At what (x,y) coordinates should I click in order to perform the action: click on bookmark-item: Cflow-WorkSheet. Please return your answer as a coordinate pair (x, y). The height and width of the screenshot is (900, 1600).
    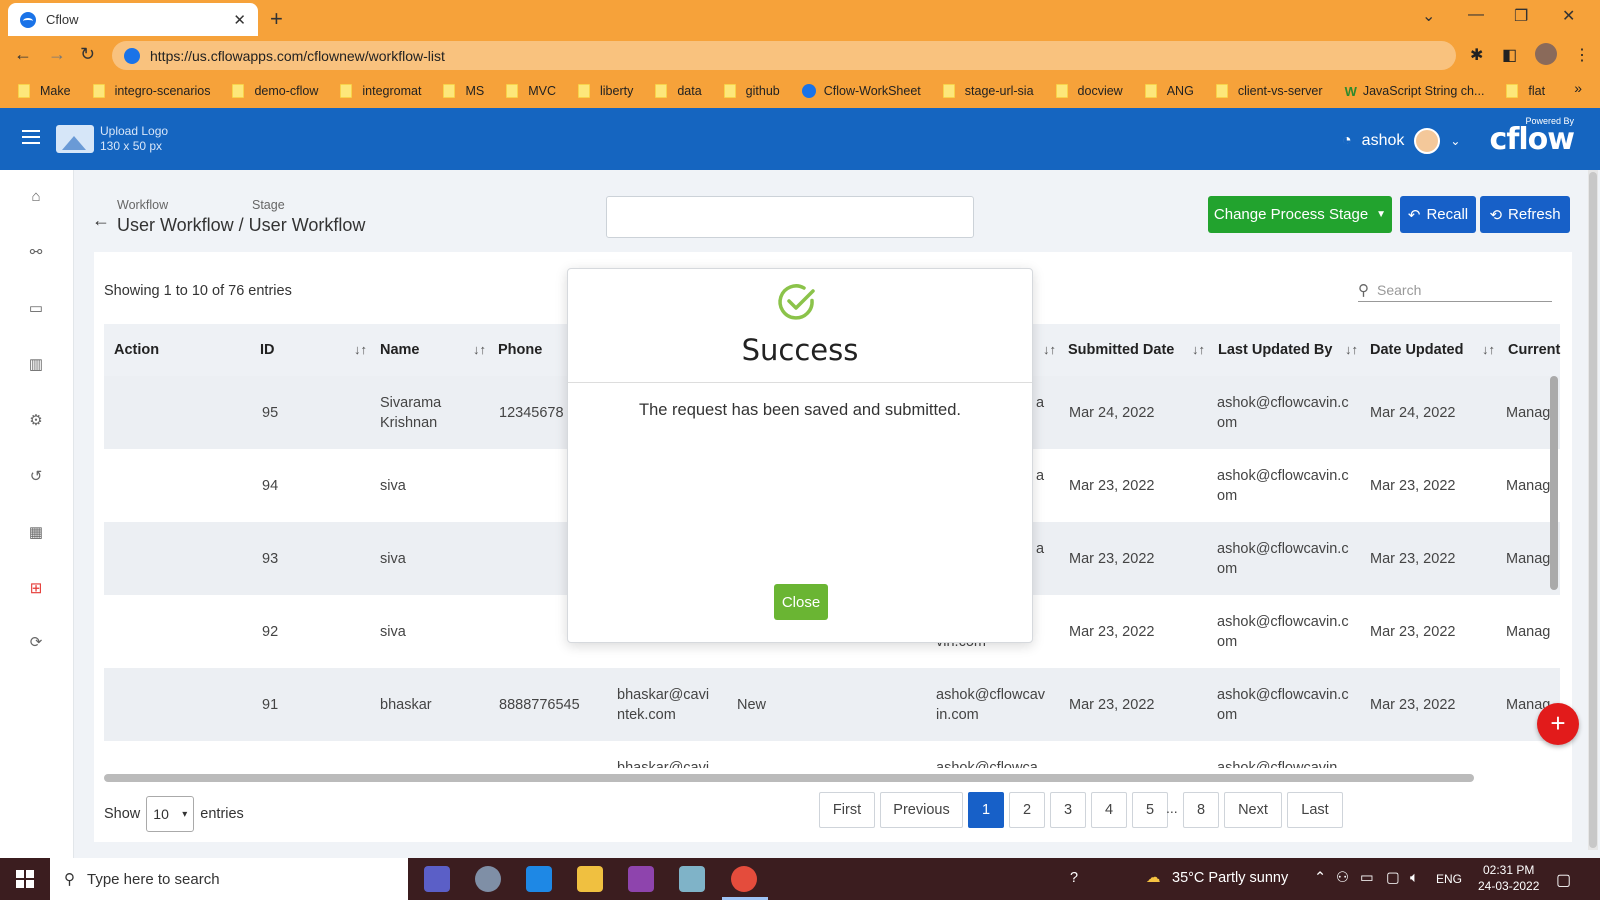
    Looking at the image, I should click on (861, 91).